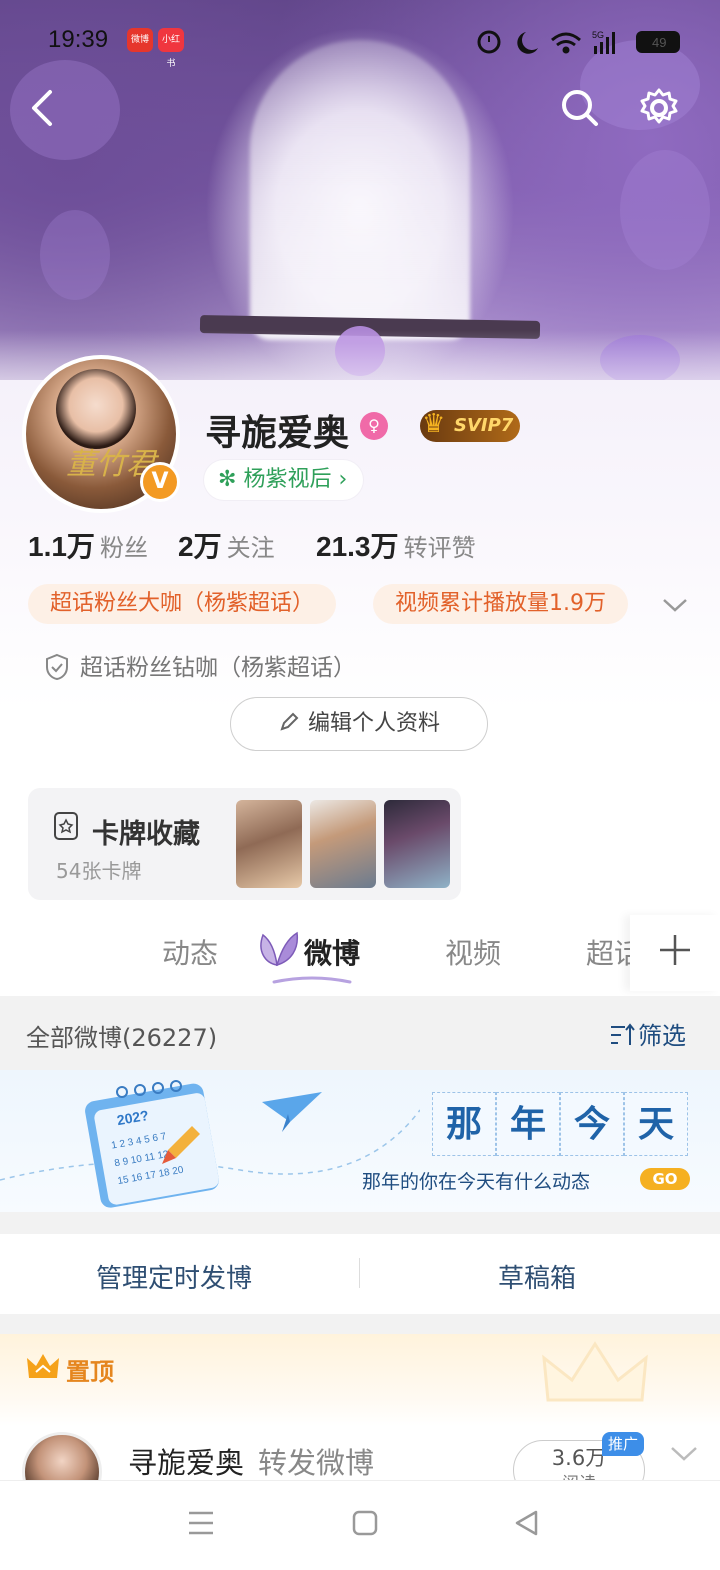 This screenshot has height=1570, width=720. Describe the element at coordinates (250, 548) in the screenshot. I see `stat-label: 关注` at that location.